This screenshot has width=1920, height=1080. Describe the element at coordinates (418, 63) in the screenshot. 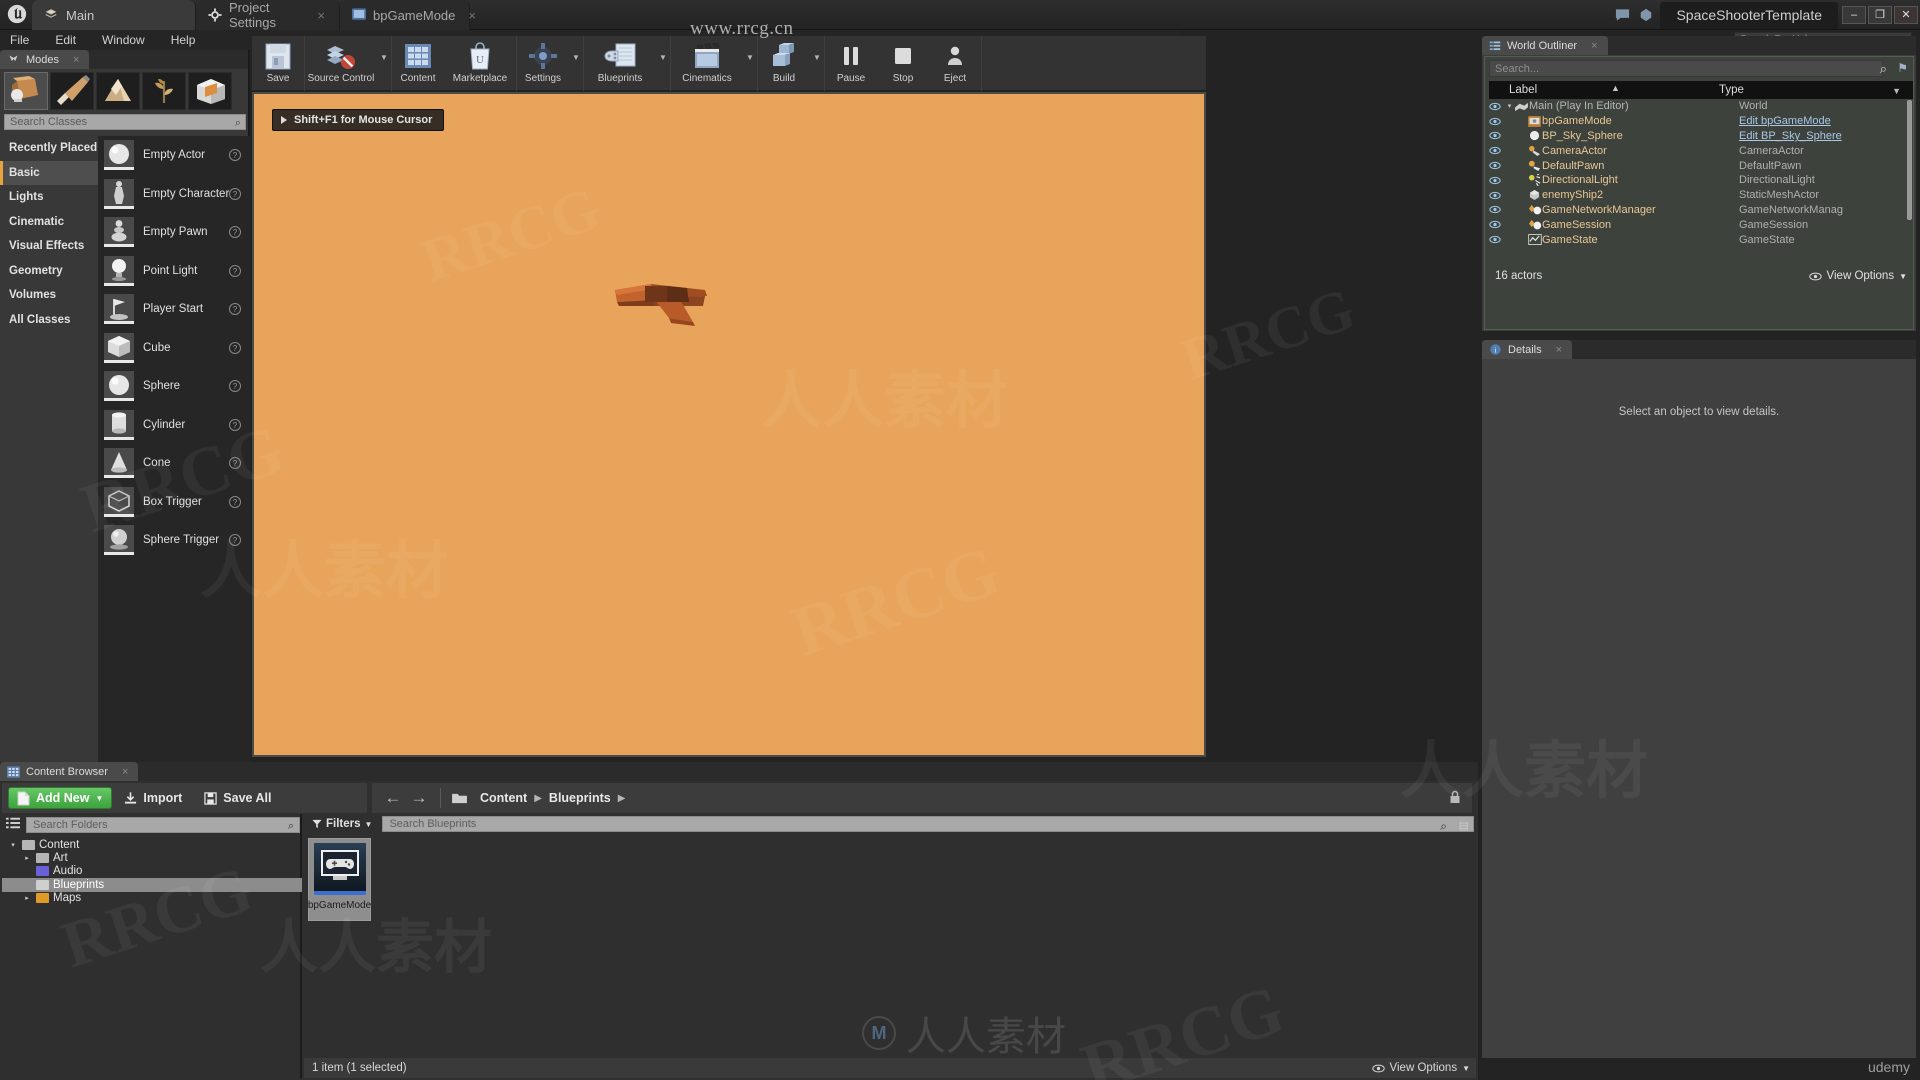

I see `toolbar-button-content: Content` at that location.